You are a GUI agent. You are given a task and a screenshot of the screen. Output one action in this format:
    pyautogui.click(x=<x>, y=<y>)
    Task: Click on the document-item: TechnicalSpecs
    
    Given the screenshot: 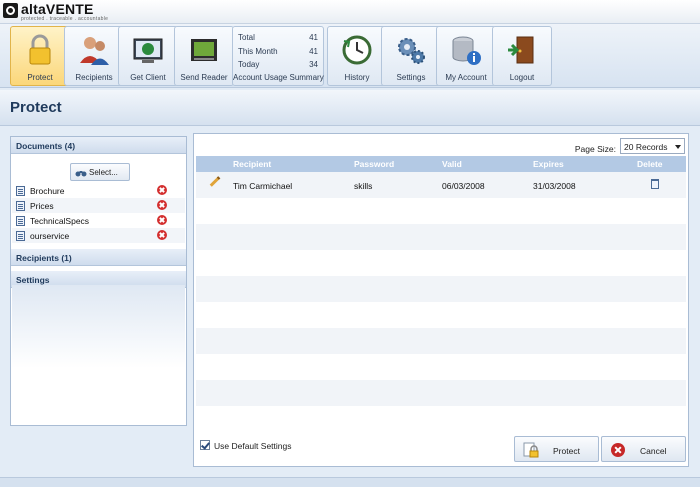 What is the action you would take?
    pyautogui.click(x=98, y=220)
    